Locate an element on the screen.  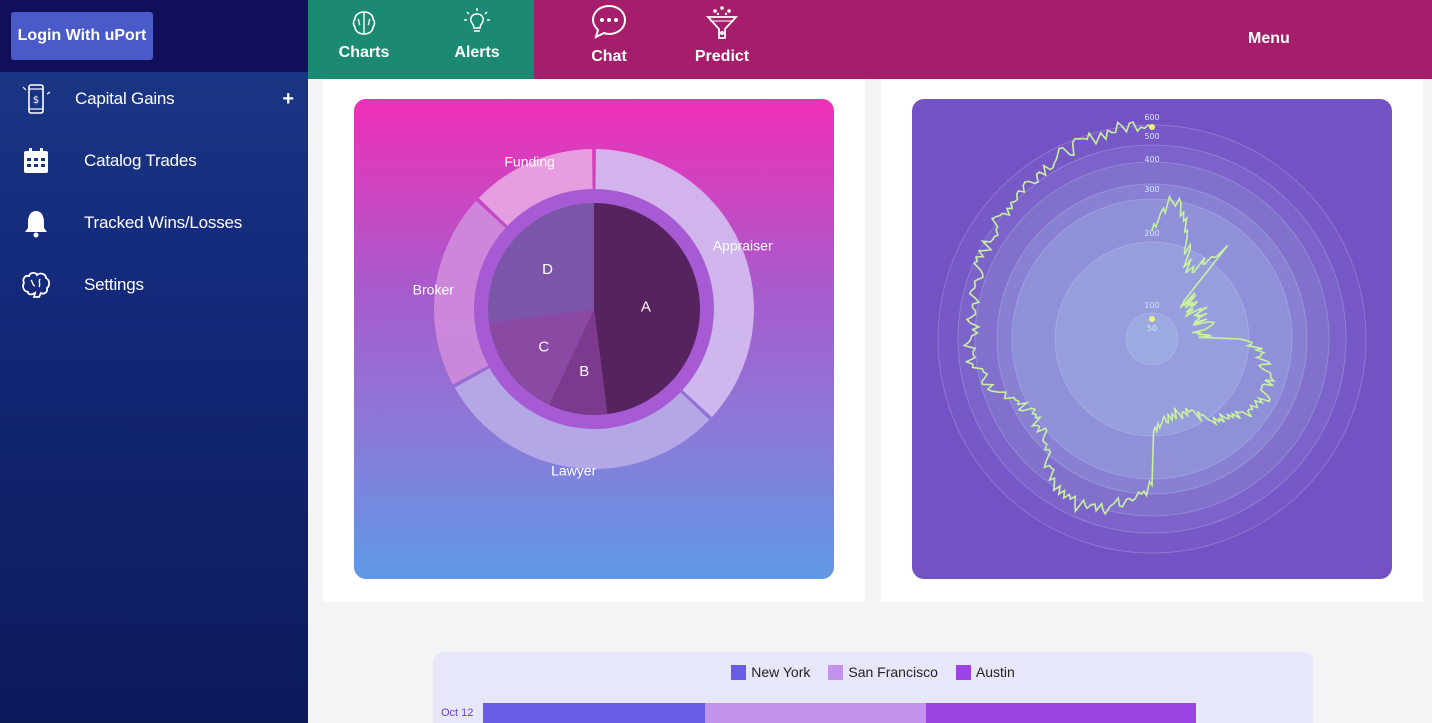
expand-plus-icon: + is located at coordinates (288, 99).